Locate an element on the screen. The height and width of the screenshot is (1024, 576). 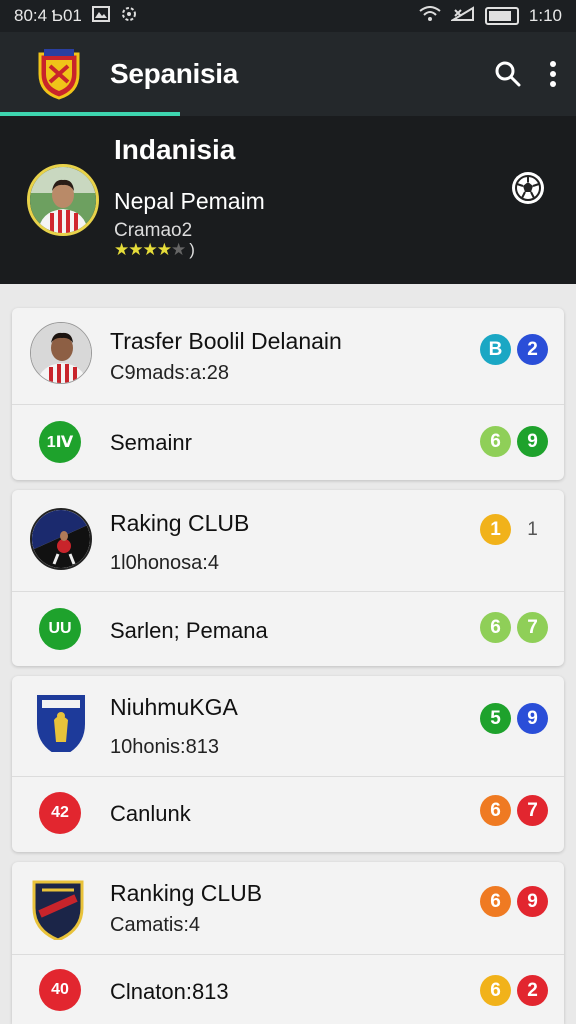
signal-icon is located at coordinates (462, 16).